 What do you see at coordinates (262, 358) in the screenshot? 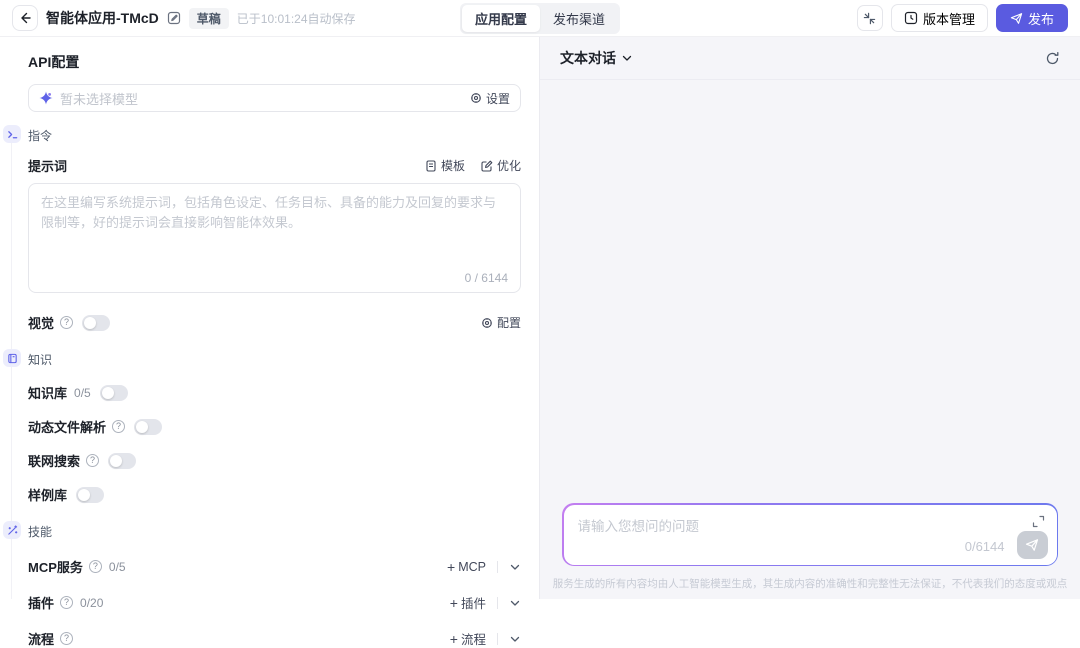
I see `knowledge-section-header: 知识` at bounding box center [262, 358].